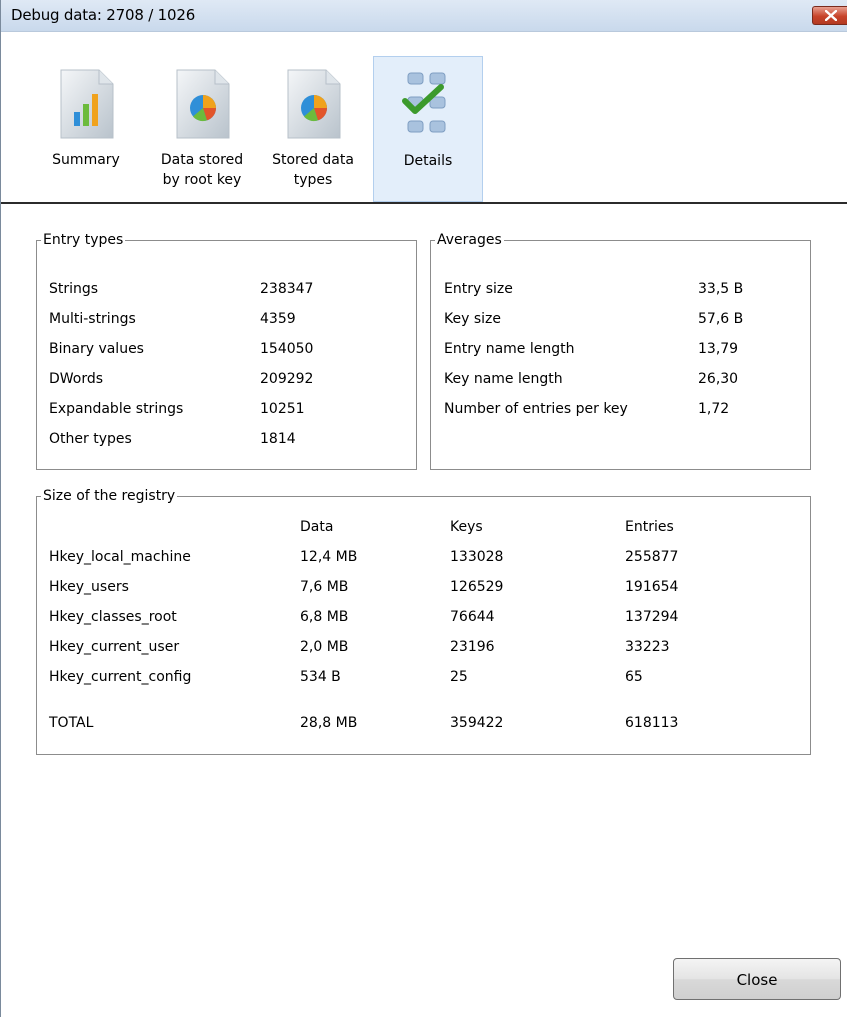  What do you see at coordinates (202, 170) in the screenshot?
I see `tab-data-stored-by-root-key-label: Data stored by root key` at bounding box center [202, 170].